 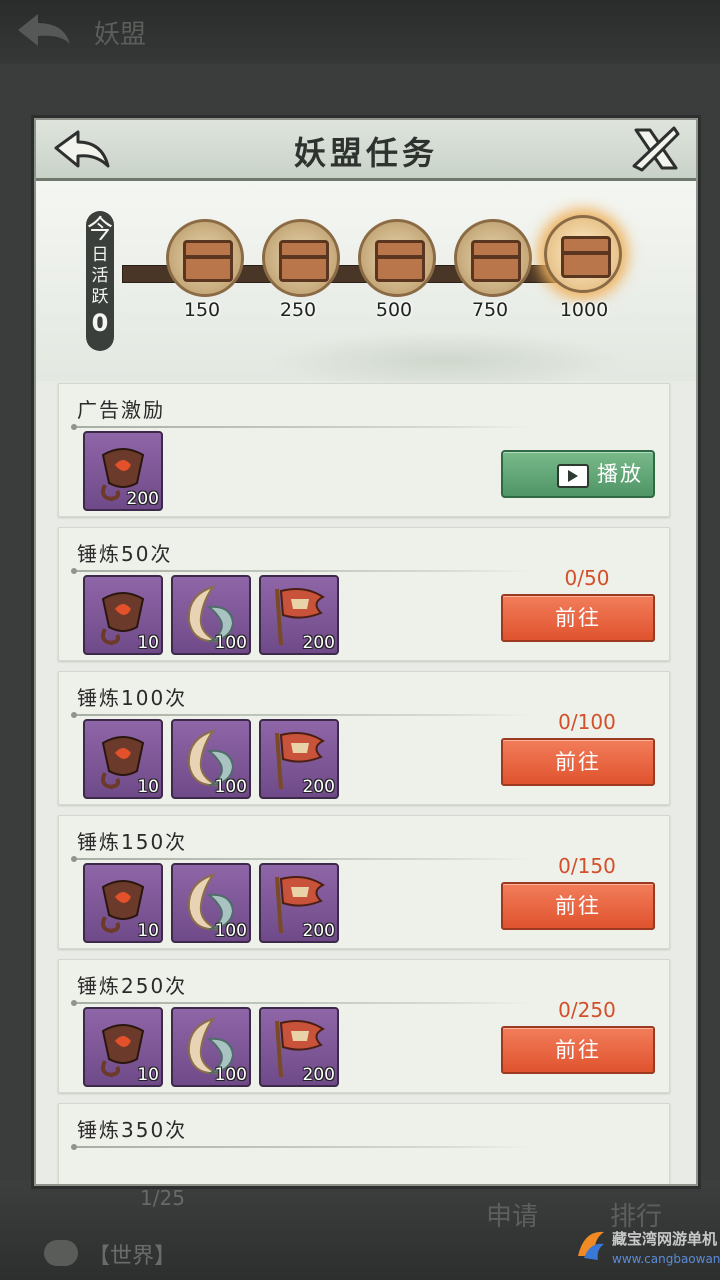 I want to click on task-card: 锤炼250次 10 100 200 0/250 前往, so click(x=364, y=1026).